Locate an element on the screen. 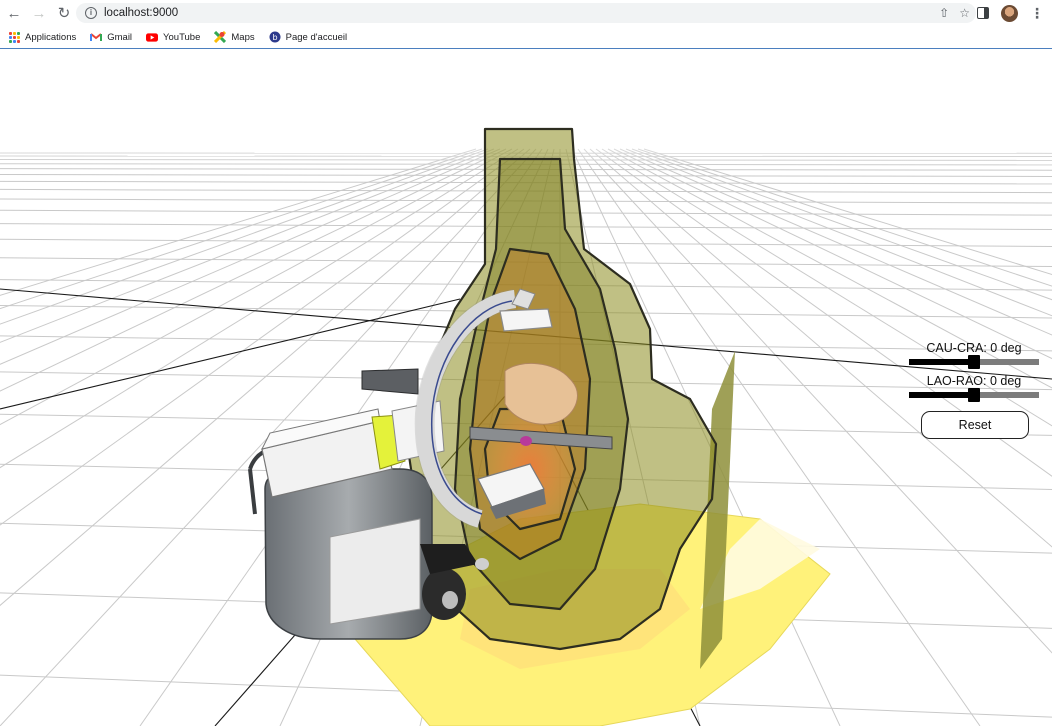 The width and height of the screenshot is (1052, 726). view-controls: CAU-CRA: 0 deg LAO-RAO: 0 deg Reset is located at coordinates (974, 390).